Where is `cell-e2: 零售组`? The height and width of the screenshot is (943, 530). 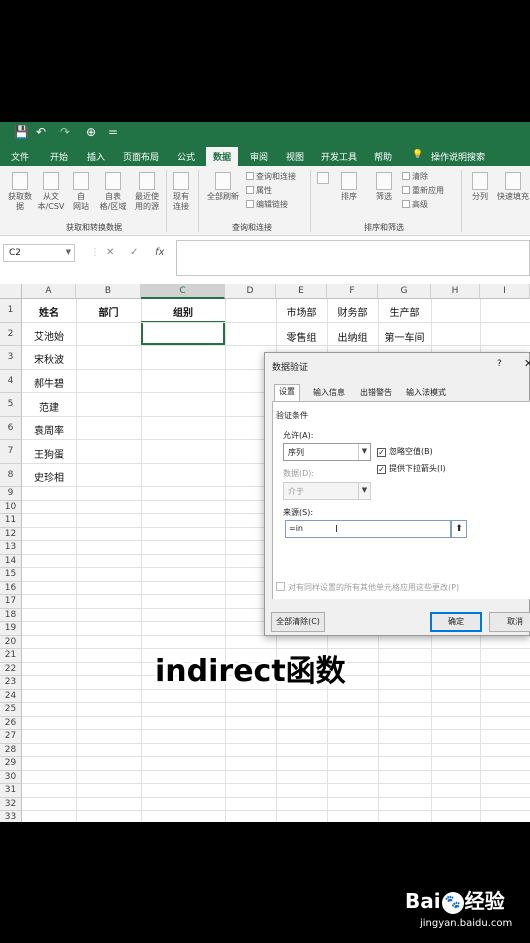
cell-e2: 零售组 is located at coordinates (301, 336).